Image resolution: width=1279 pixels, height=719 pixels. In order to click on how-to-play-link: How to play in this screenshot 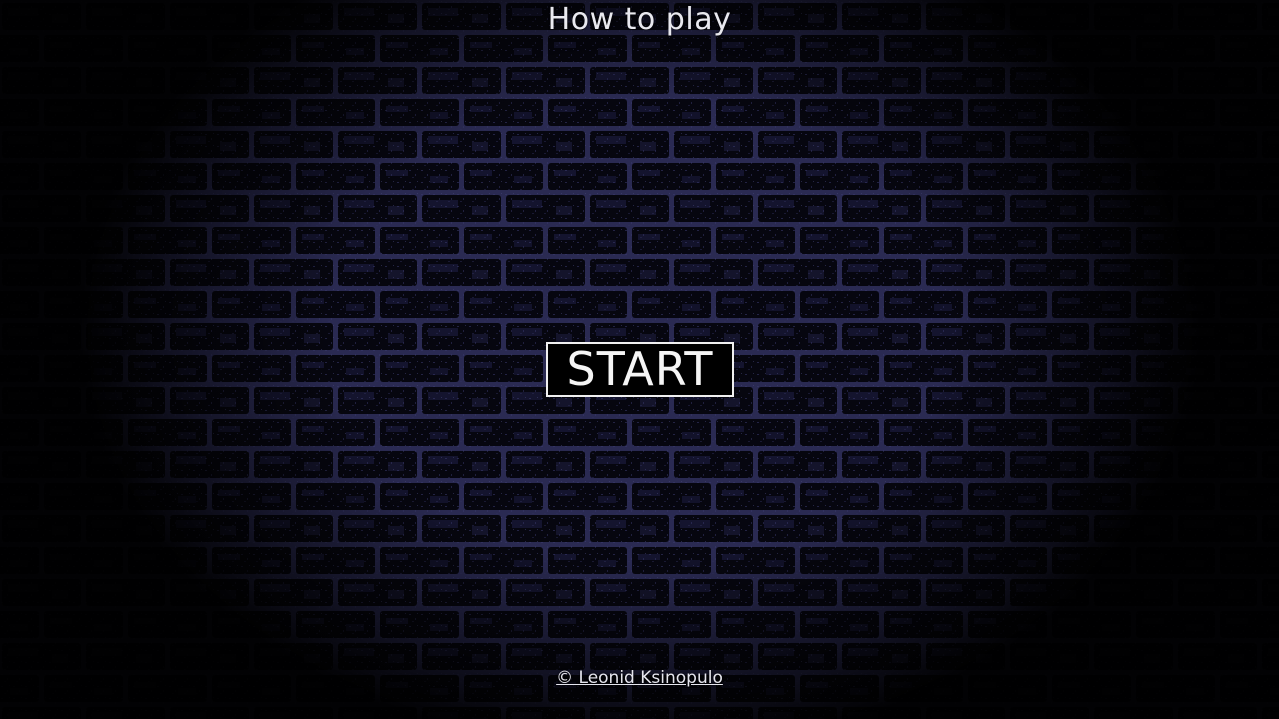, I will do `click(639, 19)`.